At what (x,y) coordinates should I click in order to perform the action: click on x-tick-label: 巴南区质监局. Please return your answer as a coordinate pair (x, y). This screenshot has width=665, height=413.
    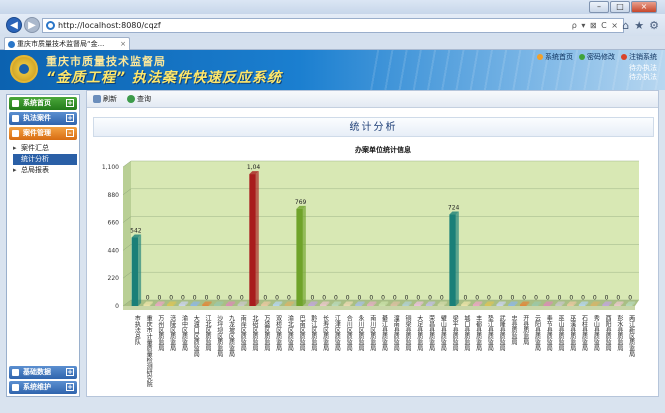
    Looking at the image, I should click on (301, 333).